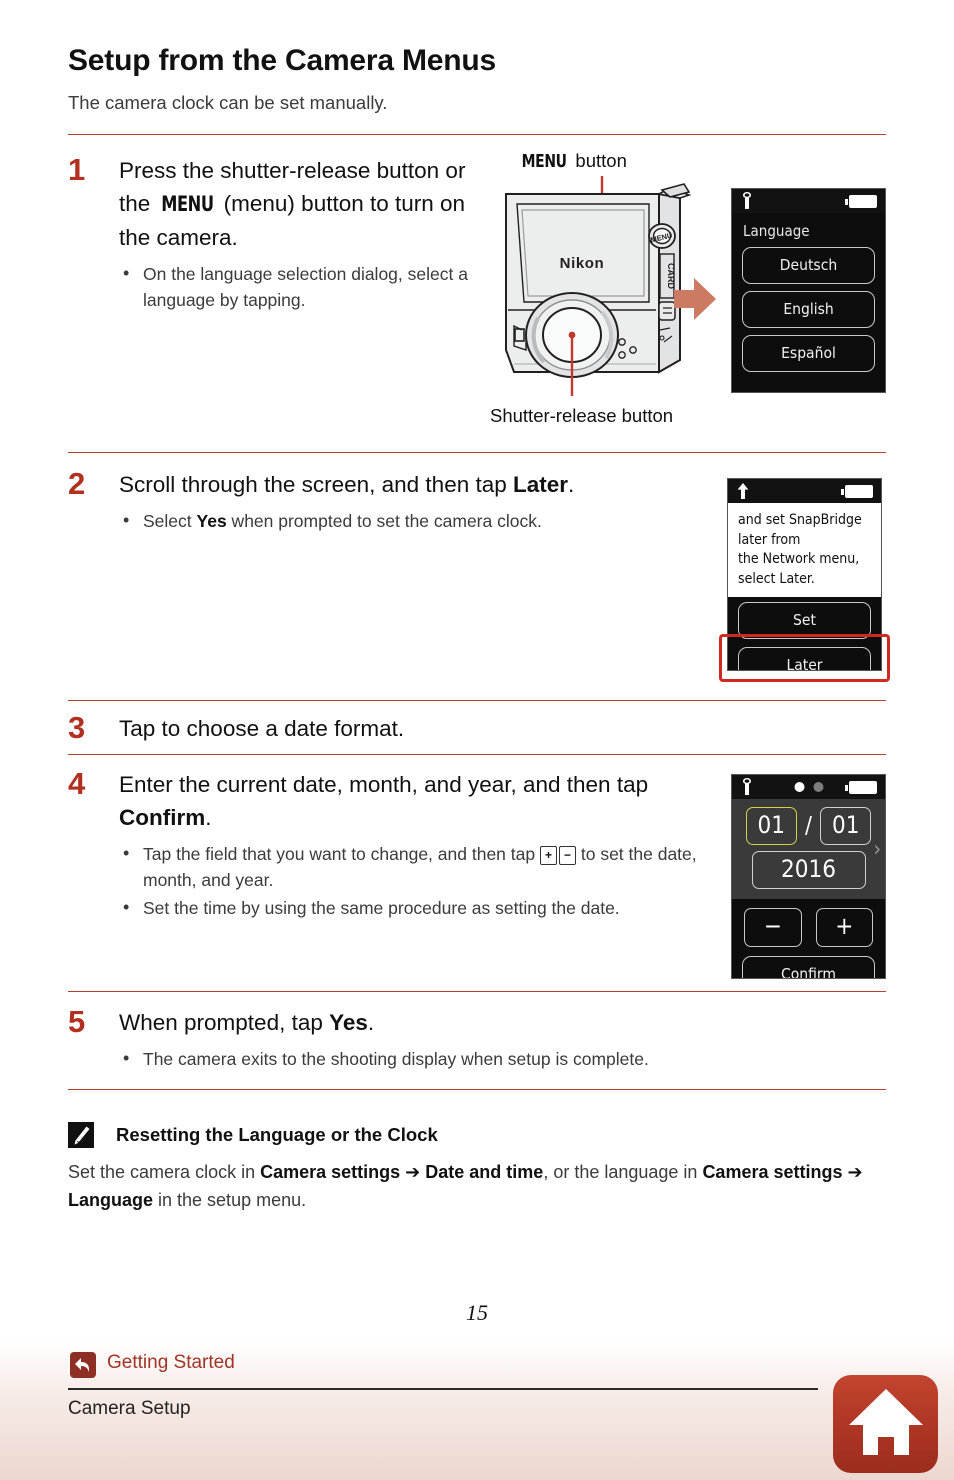 This screenshot has height=1480, width=954. I want to click on date-year-row: 2016, so click(808, 870).